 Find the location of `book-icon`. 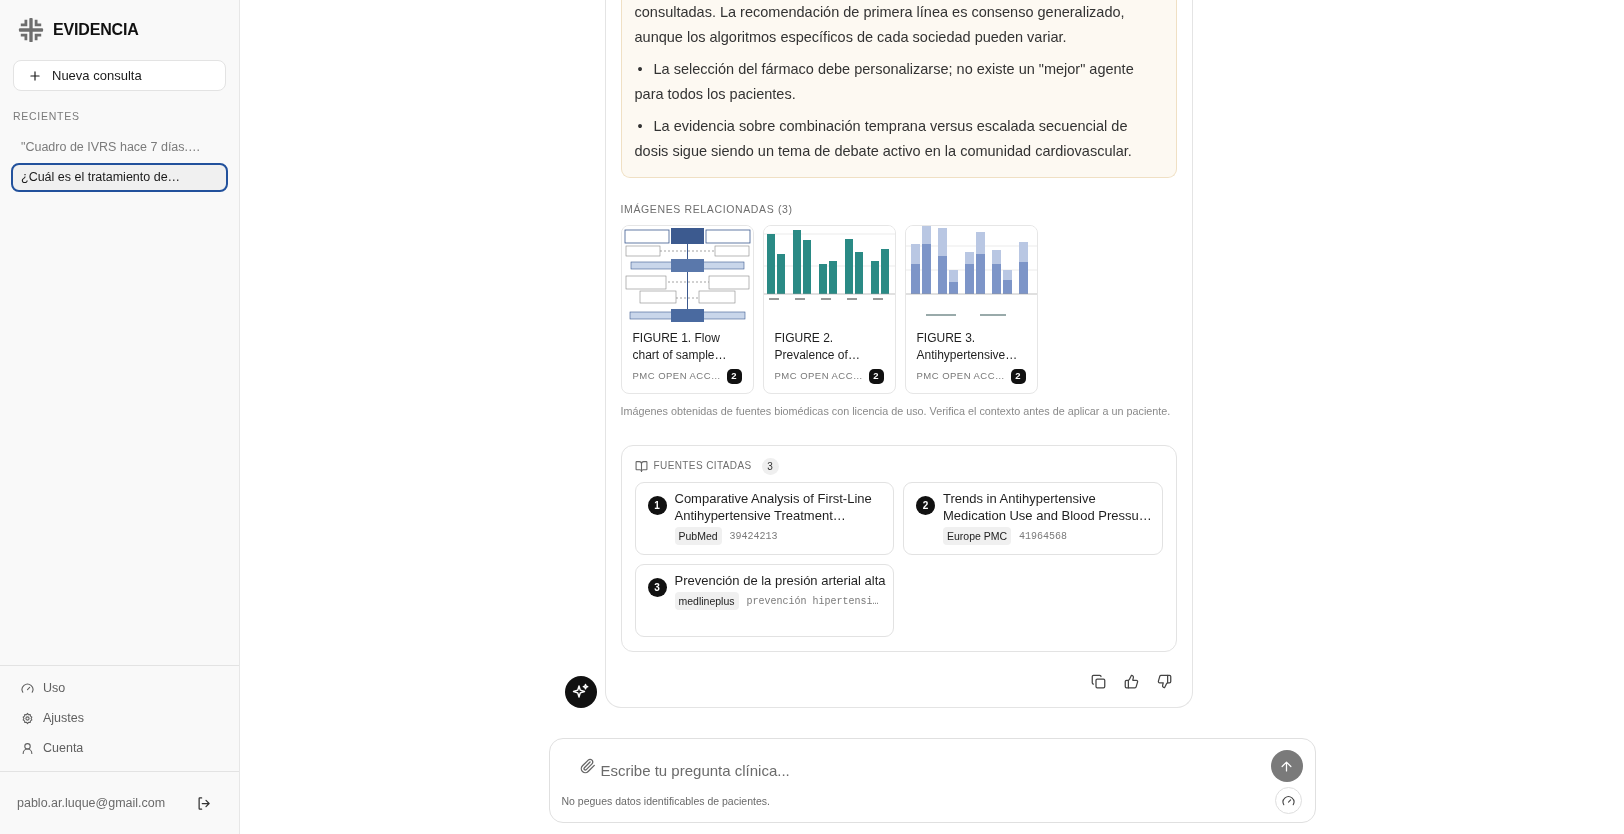

book-icon is located at coordinates (641, 466).